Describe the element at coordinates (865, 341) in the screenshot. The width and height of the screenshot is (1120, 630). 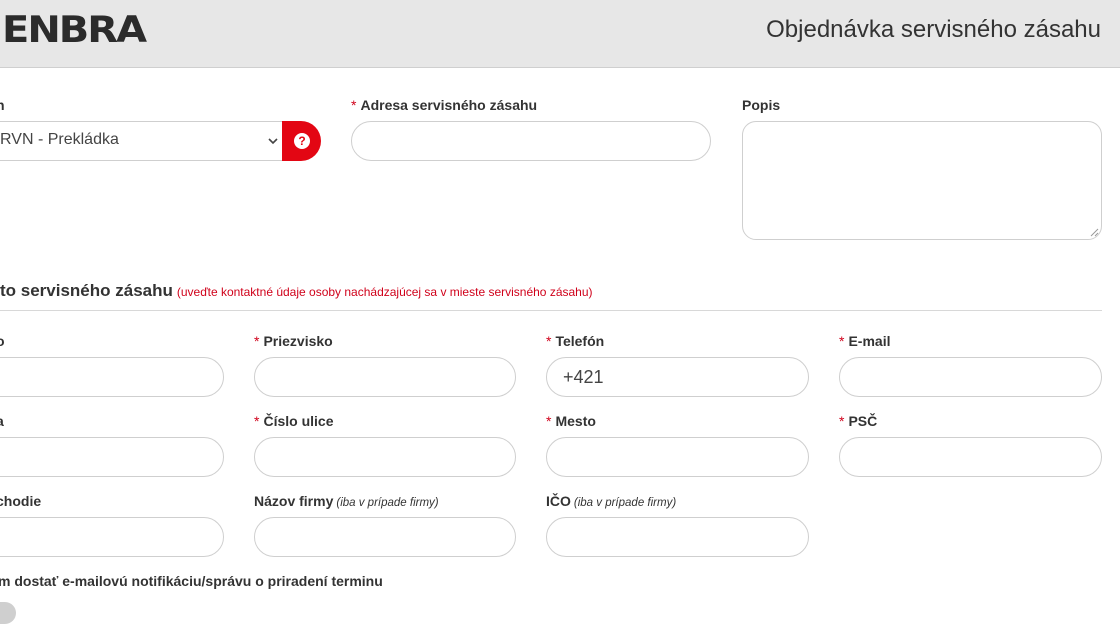
I see `email-label: * E-mail` at that location.